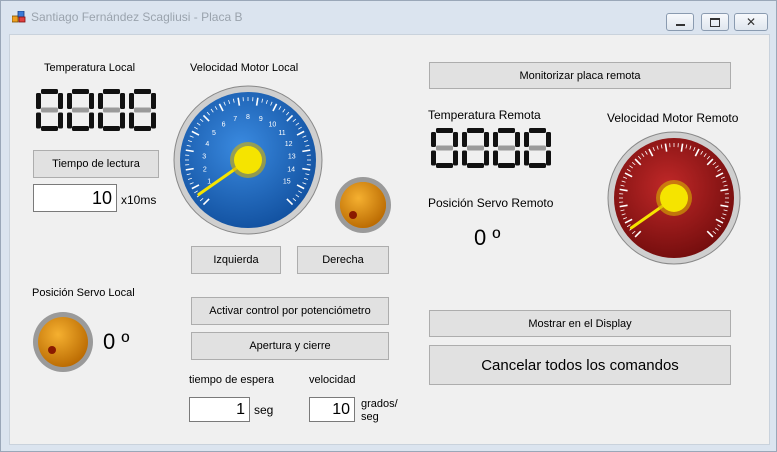  What do you see at coordinates (580, 365) in the screenshot?
I see `cancel-all-button: Cancelar todos los comandos` at bounding box center [580, 365].